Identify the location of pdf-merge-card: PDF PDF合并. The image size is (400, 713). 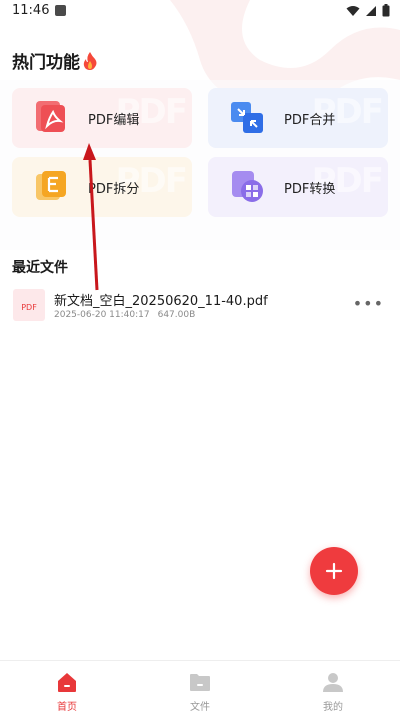
(298, 118).